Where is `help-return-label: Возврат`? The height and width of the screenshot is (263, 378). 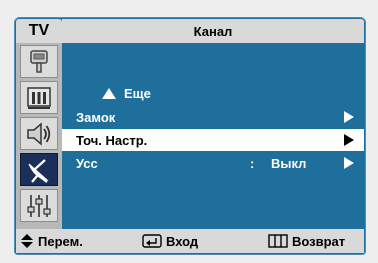
help-return-label: Возврат is located at coordinates (319, 241).